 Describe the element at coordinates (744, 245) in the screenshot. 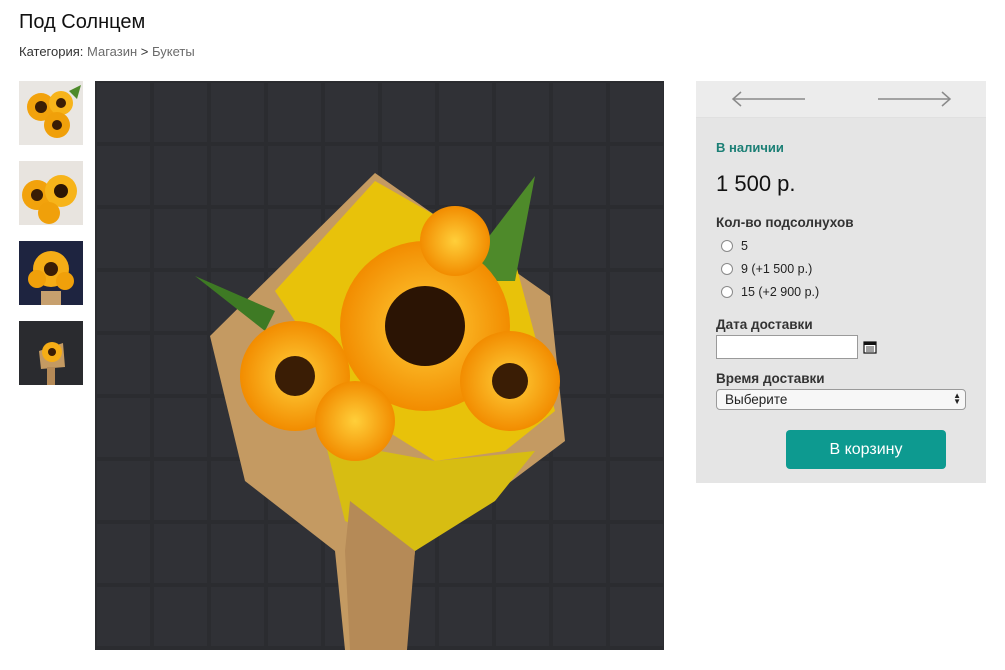

I see `quantity-option-label: 5` at that location.